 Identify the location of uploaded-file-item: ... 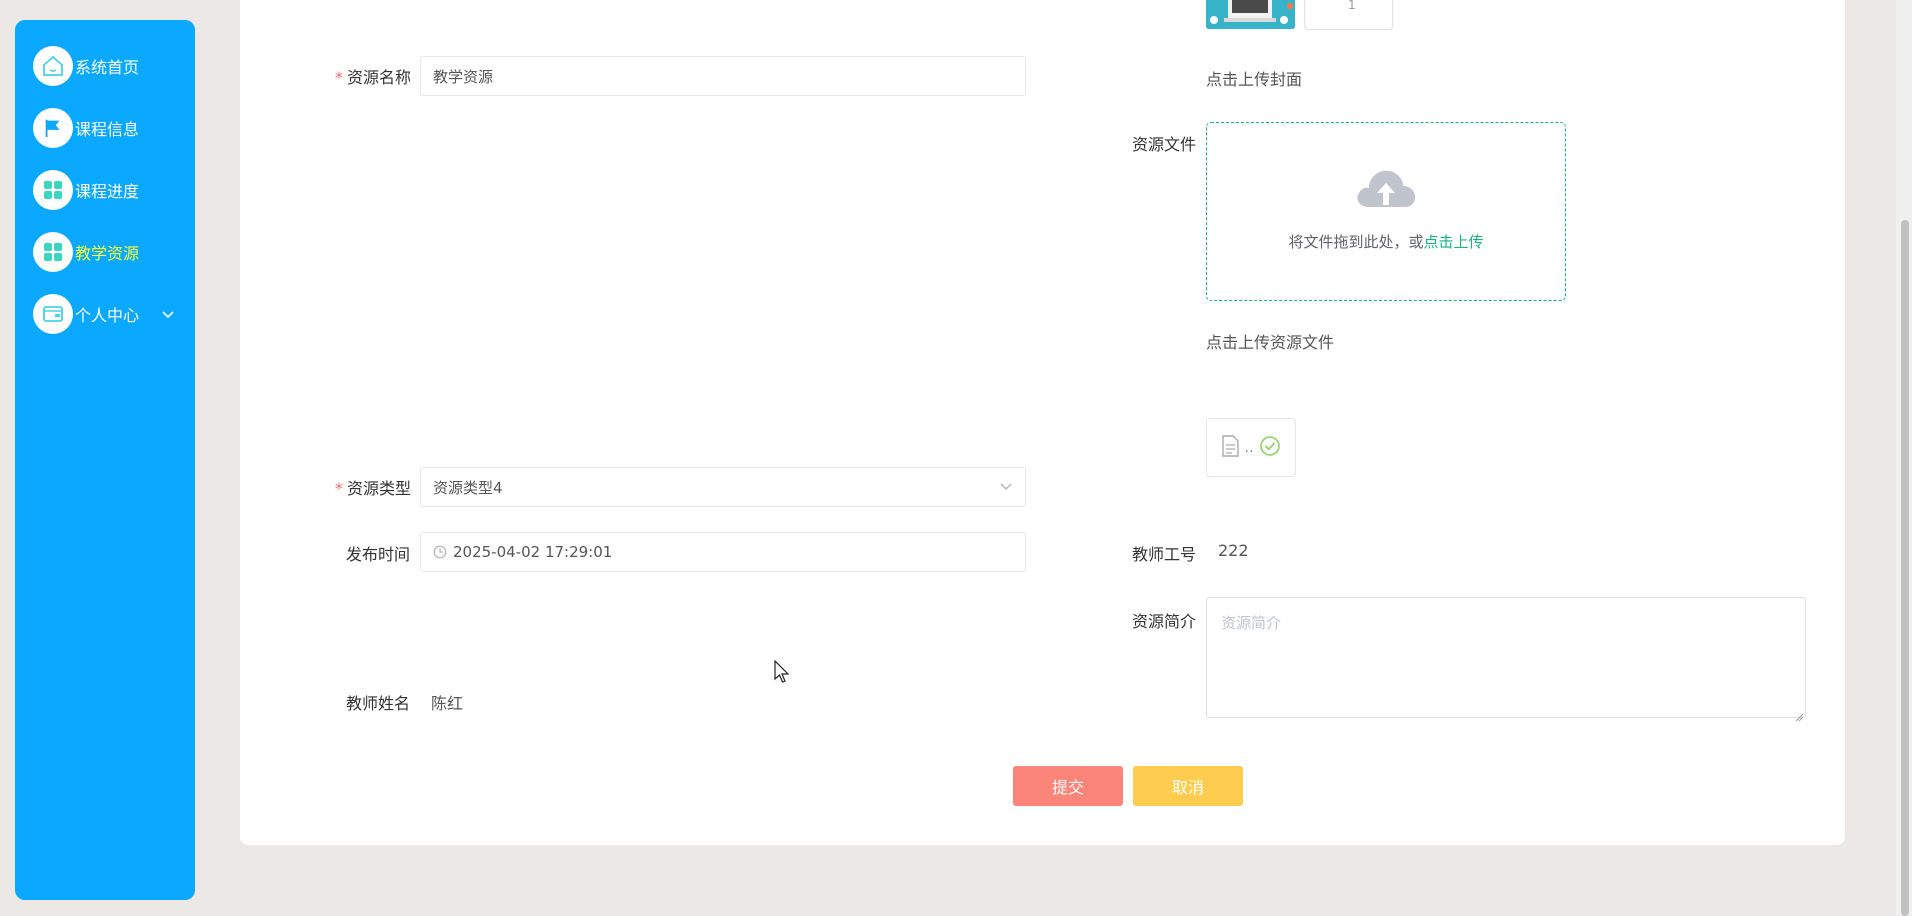
(1251, 447).